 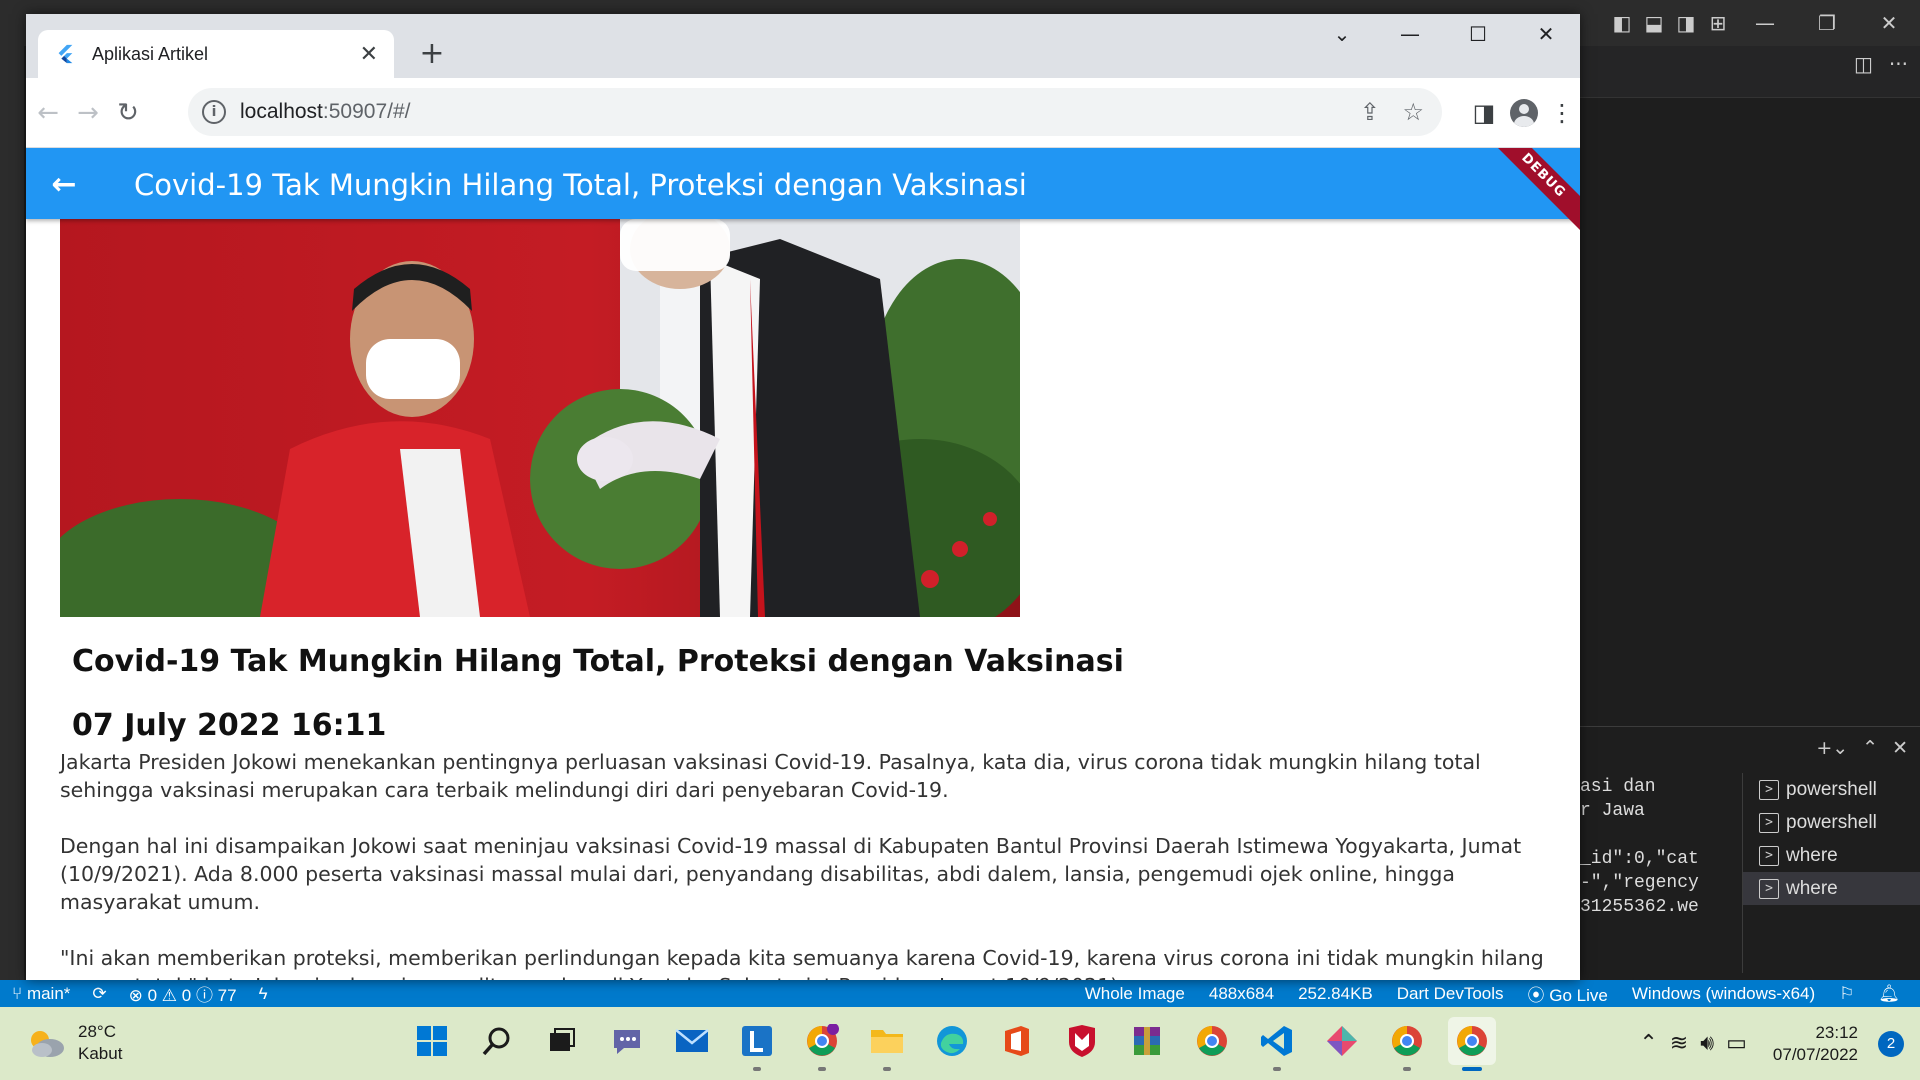 What do you see at coordinates (1686, 23) in the screenshot?
I see `layout-secondary-icon: ◨` at bounding box center [1686, 23].